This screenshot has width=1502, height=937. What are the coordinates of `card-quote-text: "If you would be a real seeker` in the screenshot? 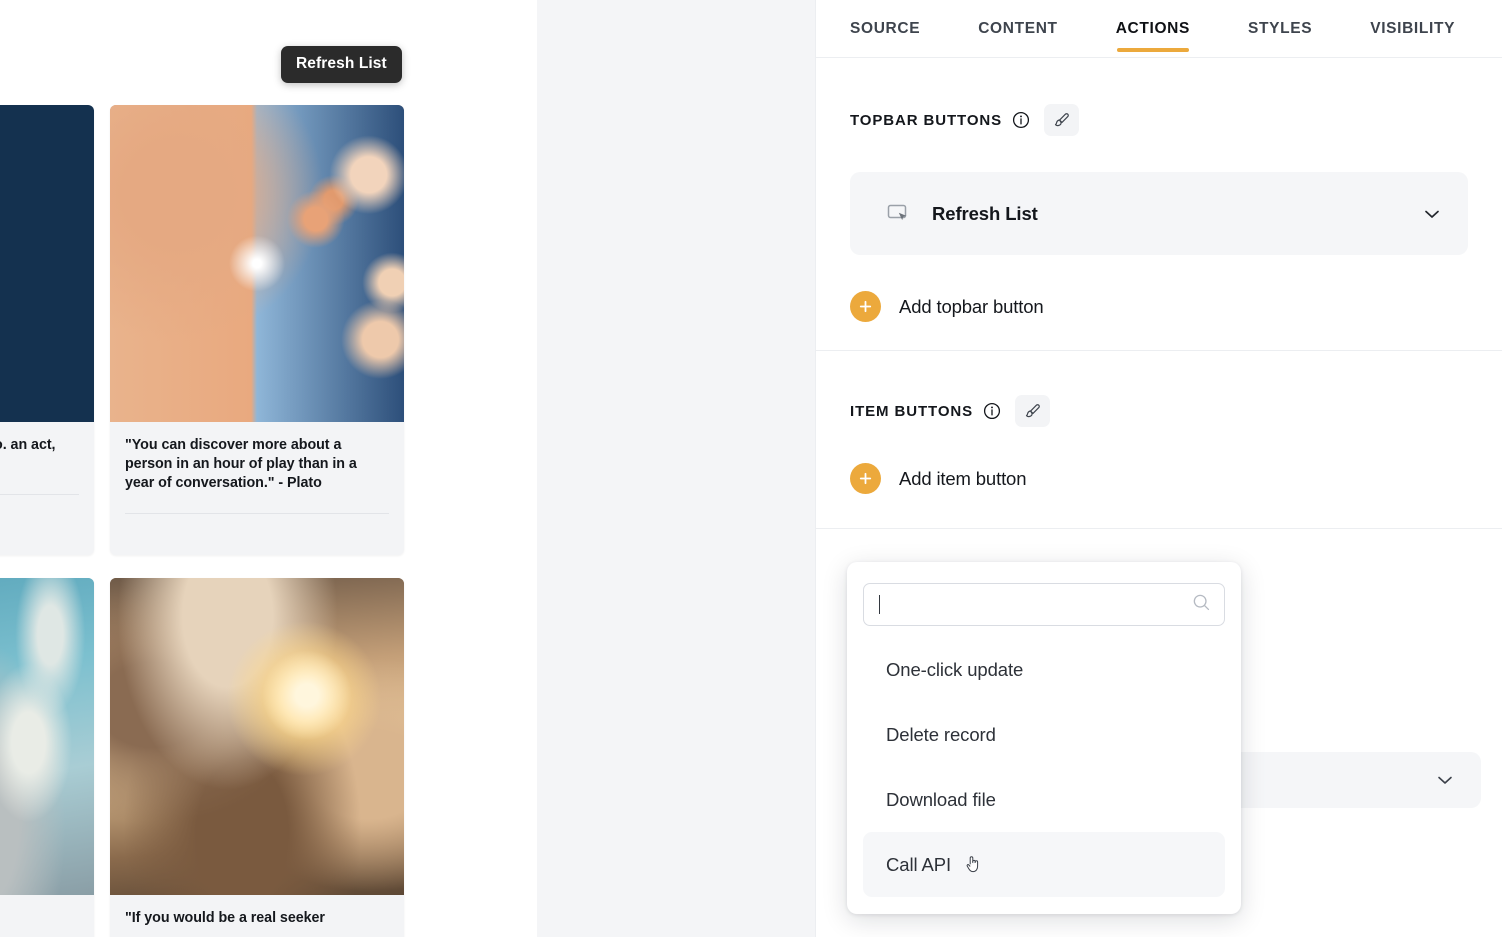 It's located at (225, 918).